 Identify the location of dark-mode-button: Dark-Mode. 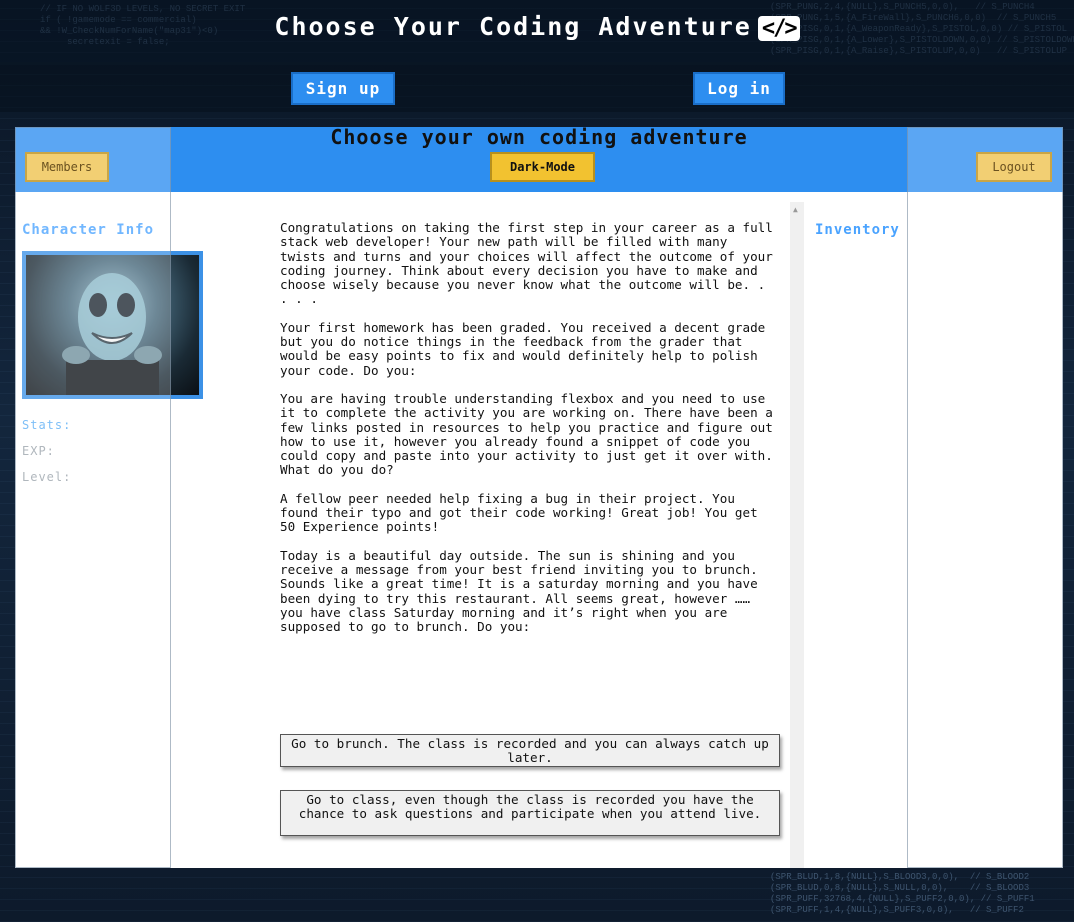
(542, 167).